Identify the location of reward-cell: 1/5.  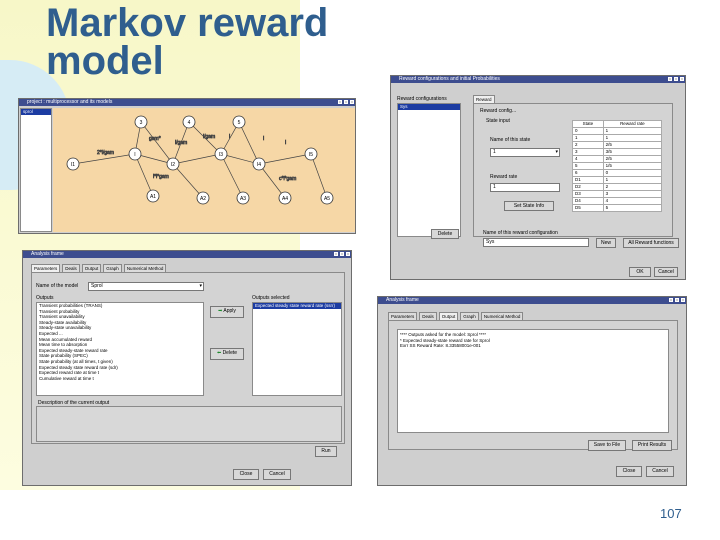
(632, 166).